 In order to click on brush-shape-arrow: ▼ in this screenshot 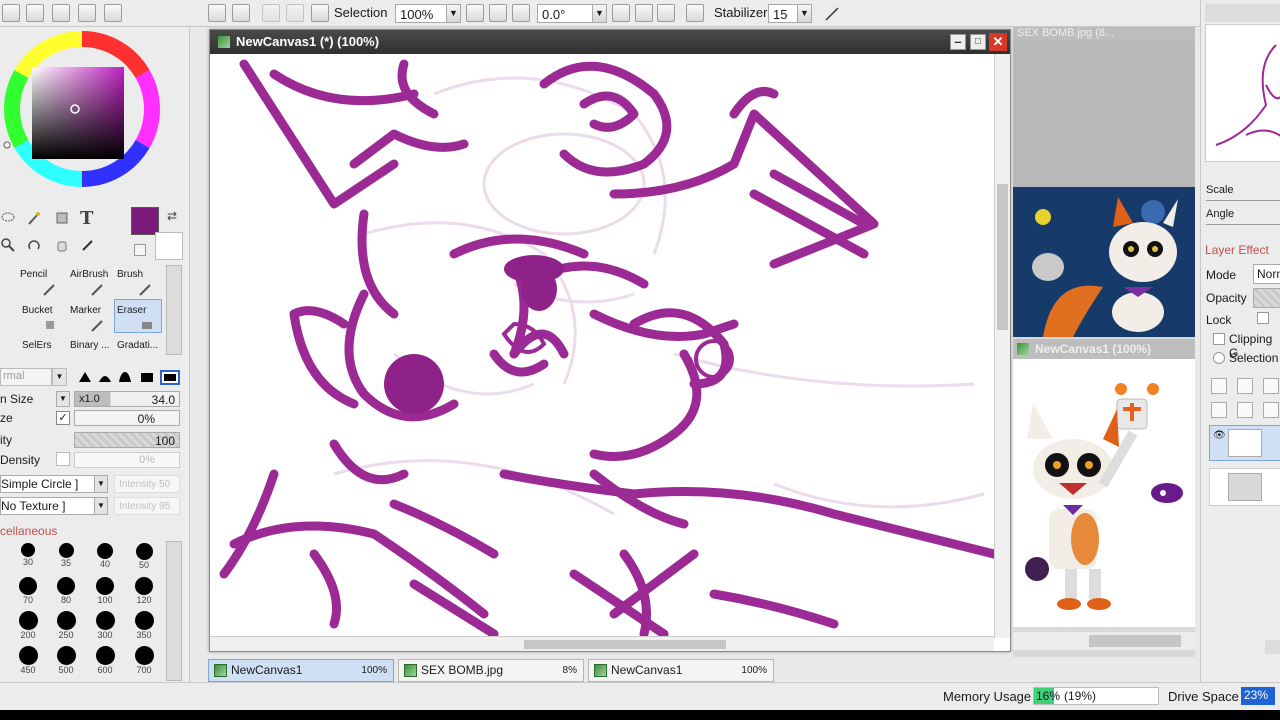, I will do `click(101, 484)`.